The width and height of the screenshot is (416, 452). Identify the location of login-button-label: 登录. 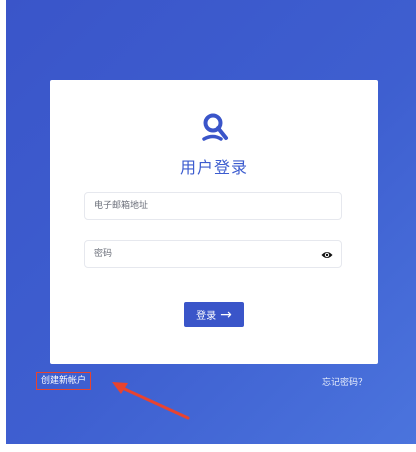
(206, 316).